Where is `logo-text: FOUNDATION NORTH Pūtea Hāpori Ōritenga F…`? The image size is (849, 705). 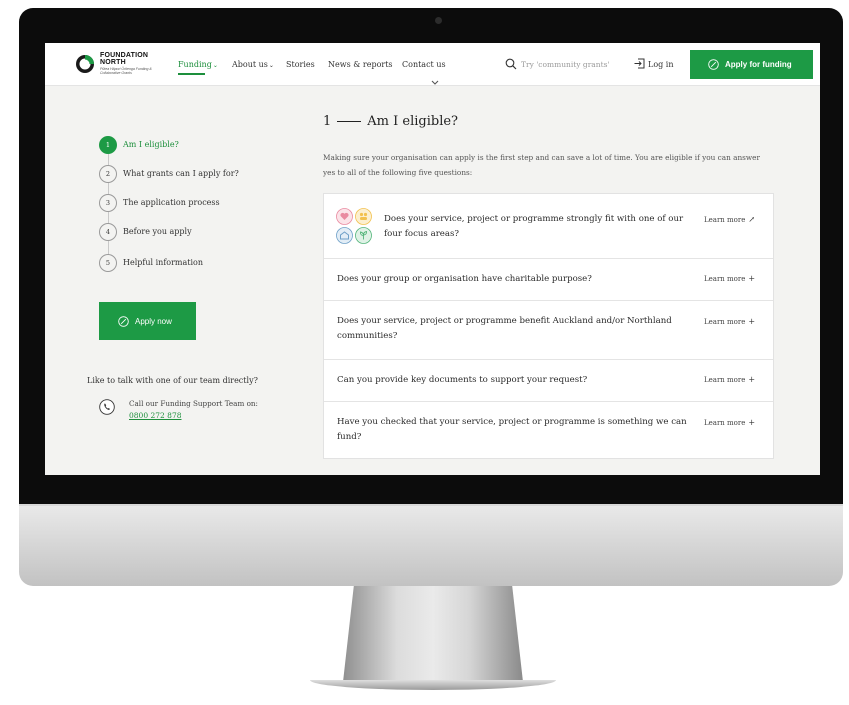 logo-text: FOUNDATION NORTH Pūtea Hāpori Ōritenga F… is located at coordinates (130, 63).